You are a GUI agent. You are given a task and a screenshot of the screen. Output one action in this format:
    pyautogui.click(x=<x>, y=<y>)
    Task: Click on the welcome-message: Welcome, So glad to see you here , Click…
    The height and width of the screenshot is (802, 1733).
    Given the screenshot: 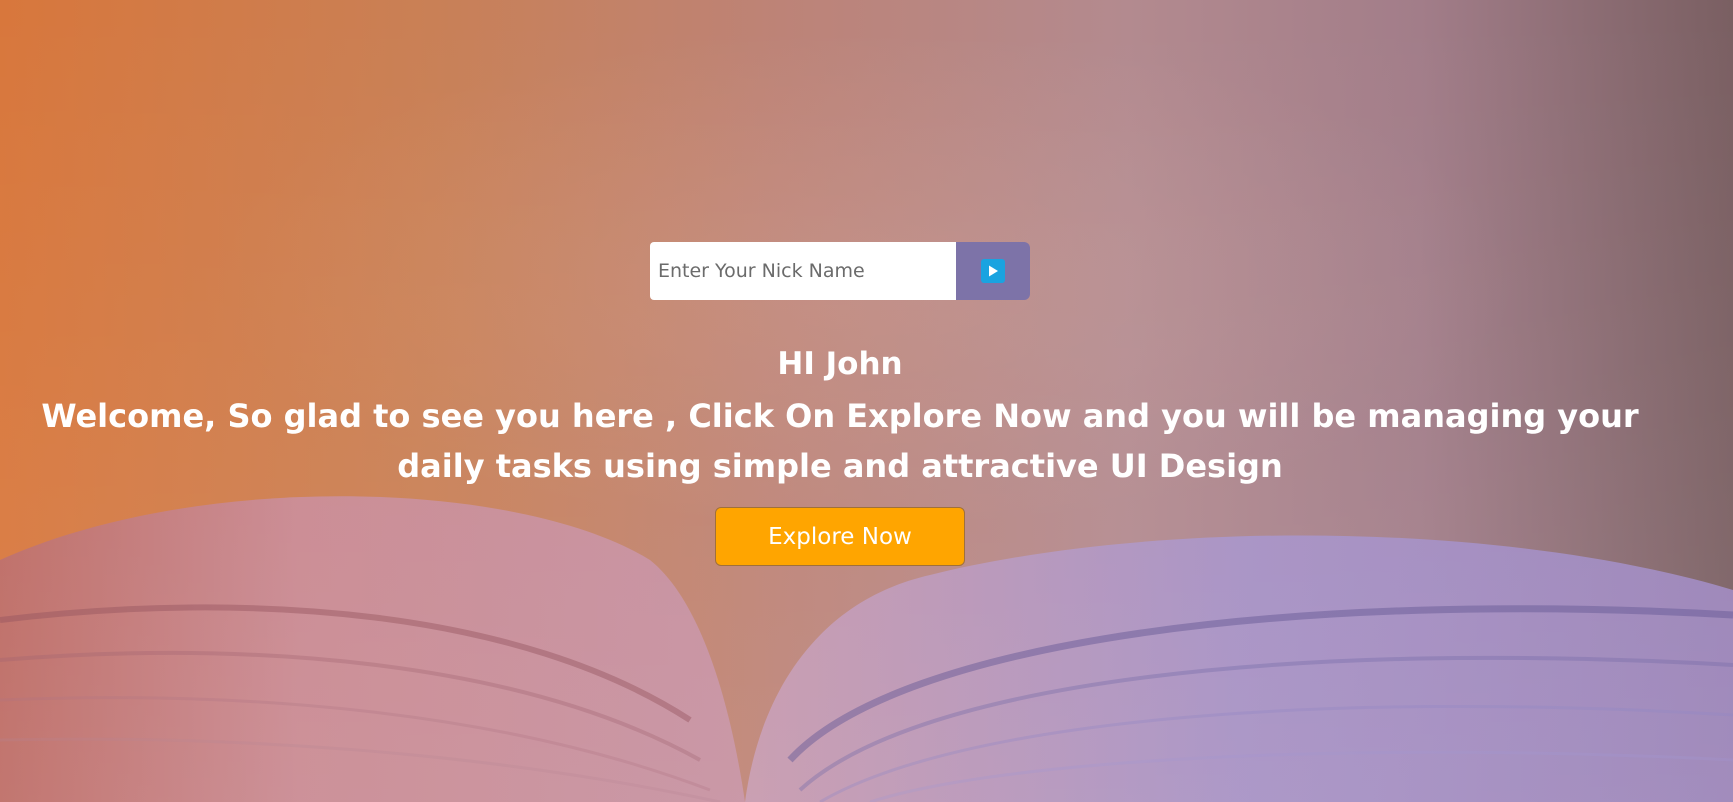 What is the action you would take?
    pyautogui.click(x=840, y=441)
    